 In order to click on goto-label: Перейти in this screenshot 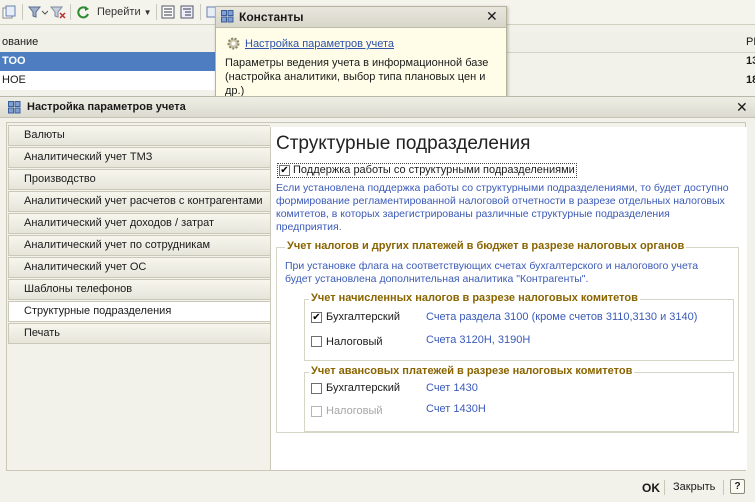, I will do `click(119, 12)`.